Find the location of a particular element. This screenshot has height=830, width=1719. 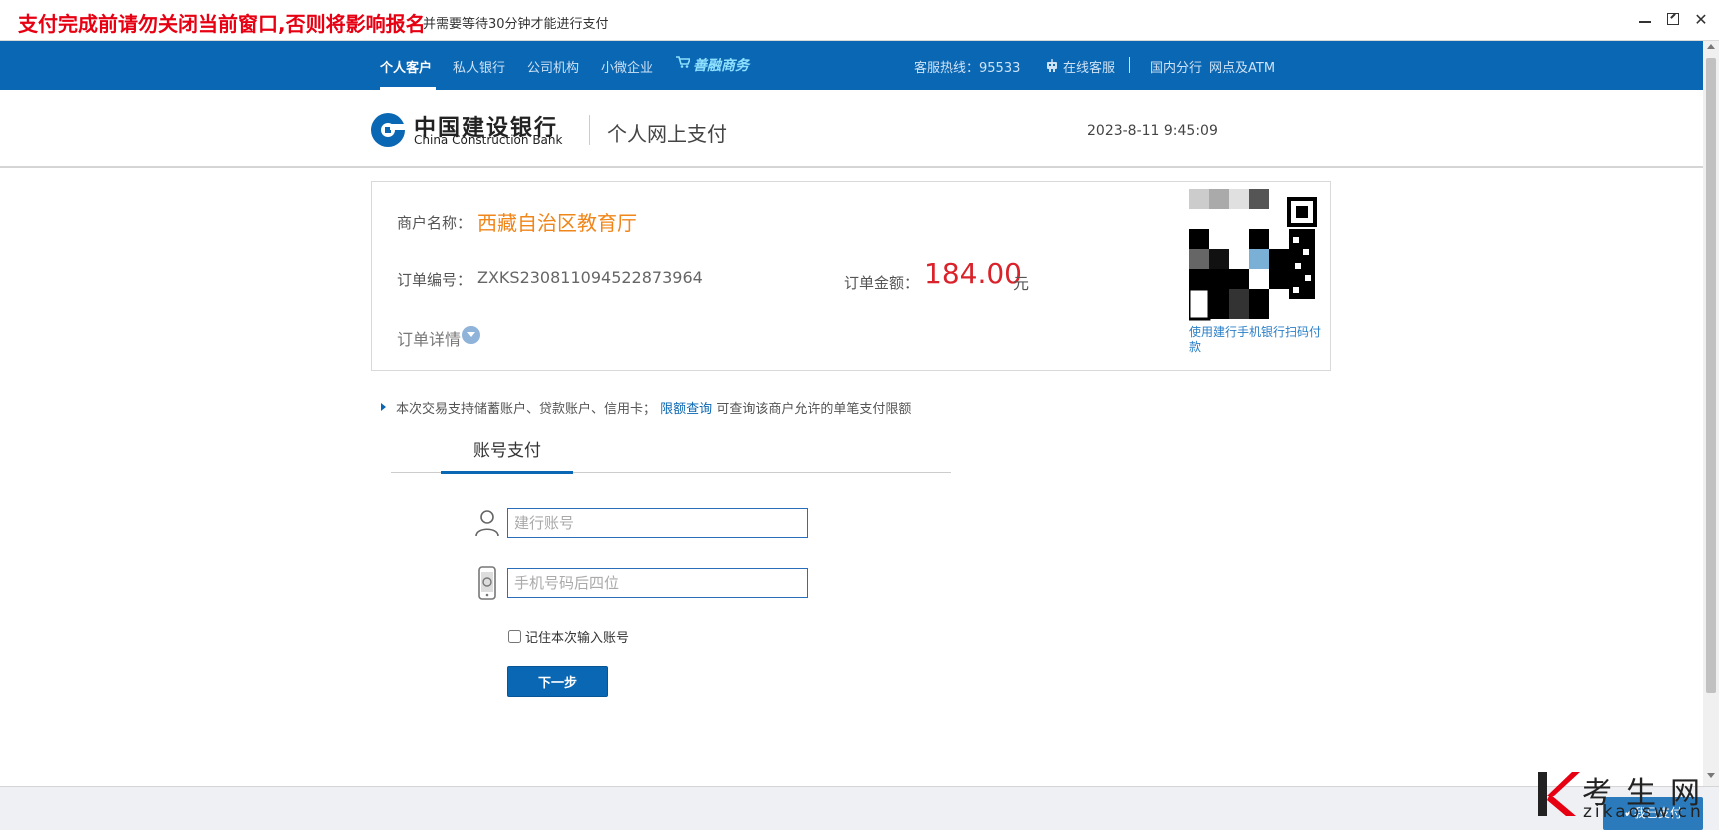

watermark-url: zikaosw.cn is located at coordinates (1643, 812).